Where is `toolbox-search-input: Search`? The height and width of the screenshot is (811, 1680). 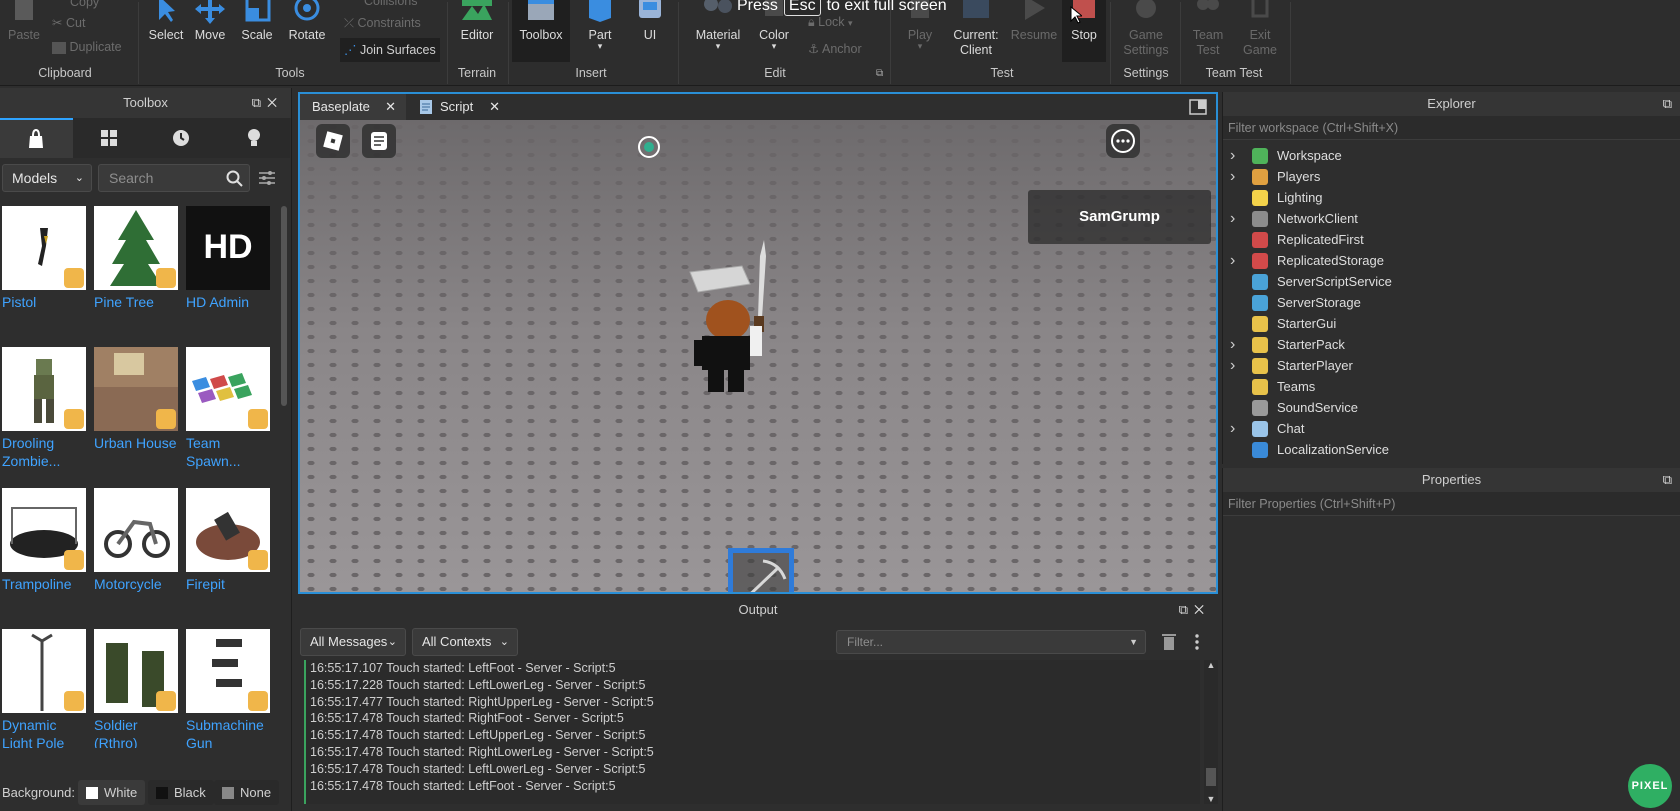 toolbox-search-input: Search is located at coordinates (174, 178).